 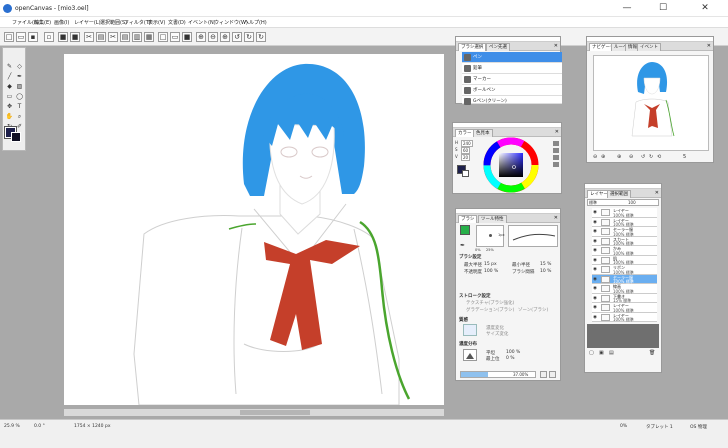 What do you see at coordinates (652, 353) in the screenshot?
I see `delete-layer-icon: 🗑` at bounding box center [652, 353].